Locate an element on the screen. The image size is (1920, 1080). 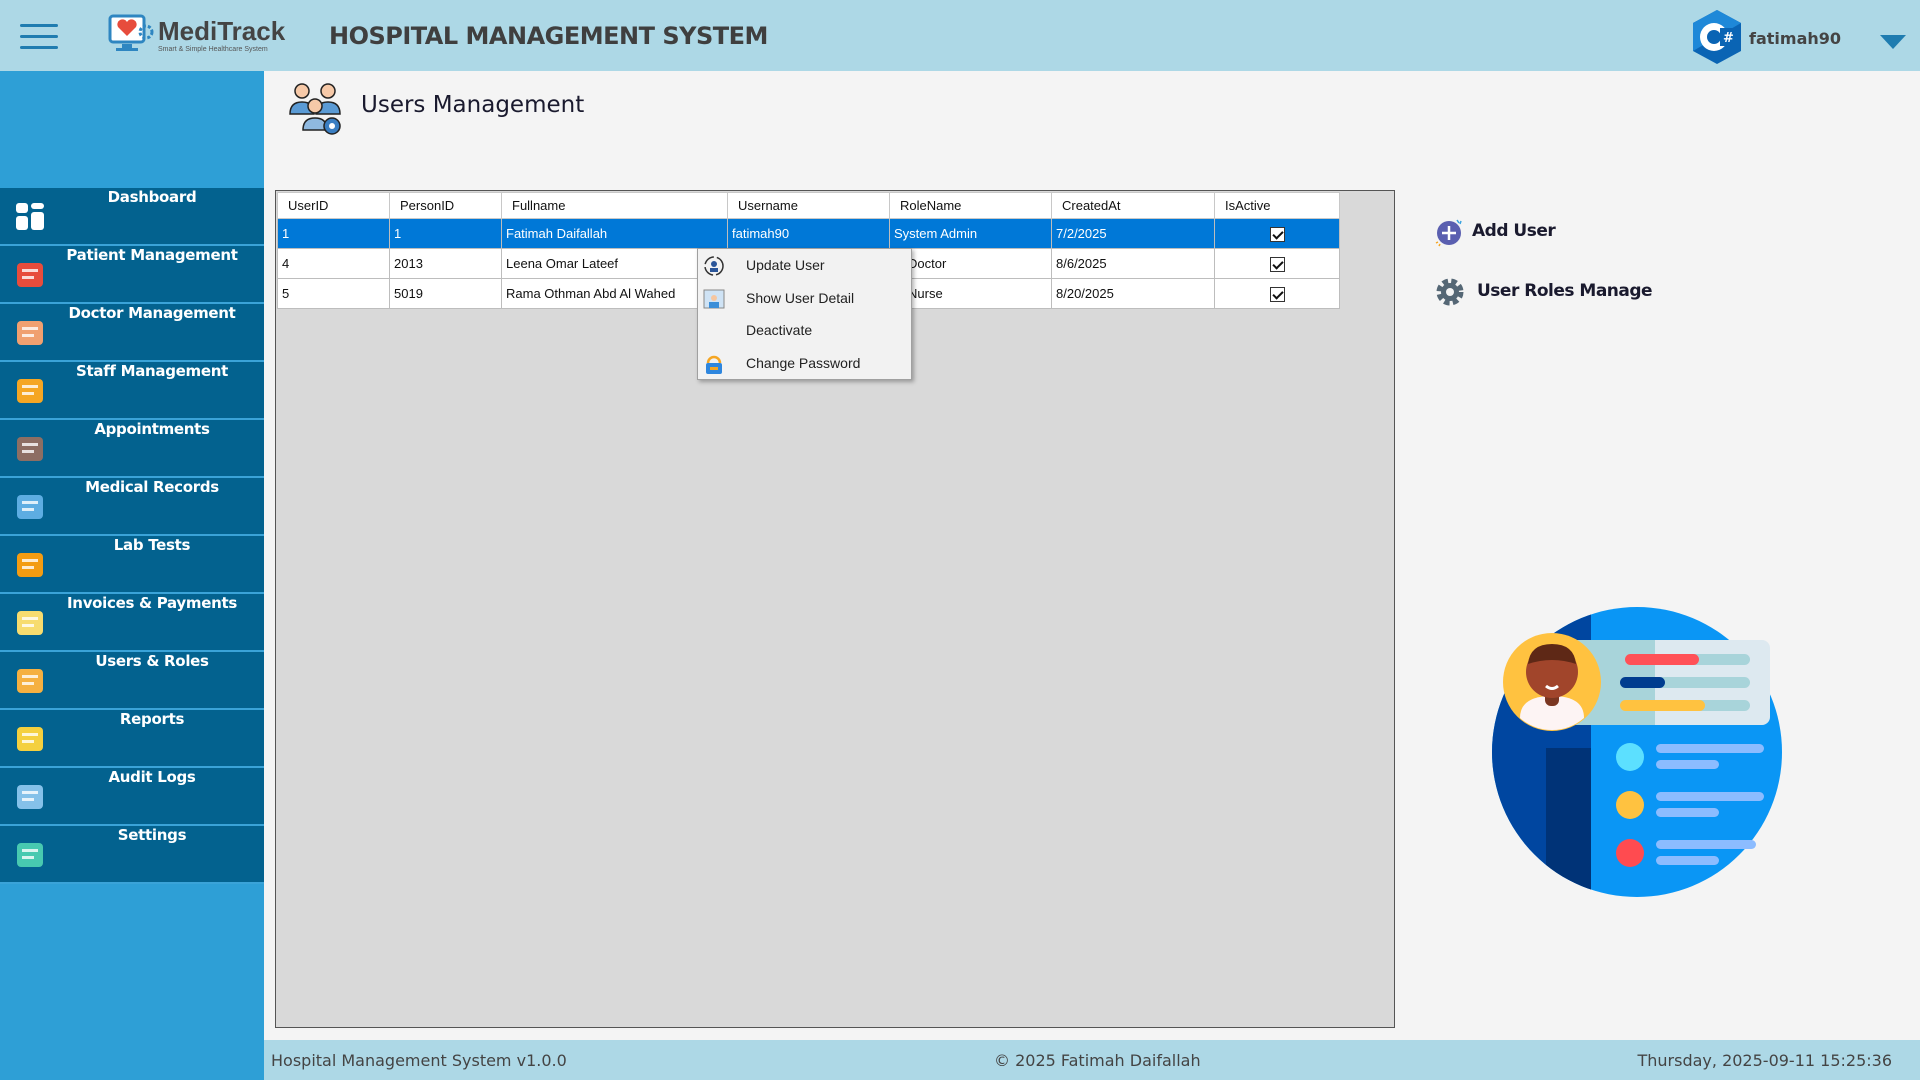
sidebar-item-lab-tests: Lab Tests is located at coordinates (132, 565).